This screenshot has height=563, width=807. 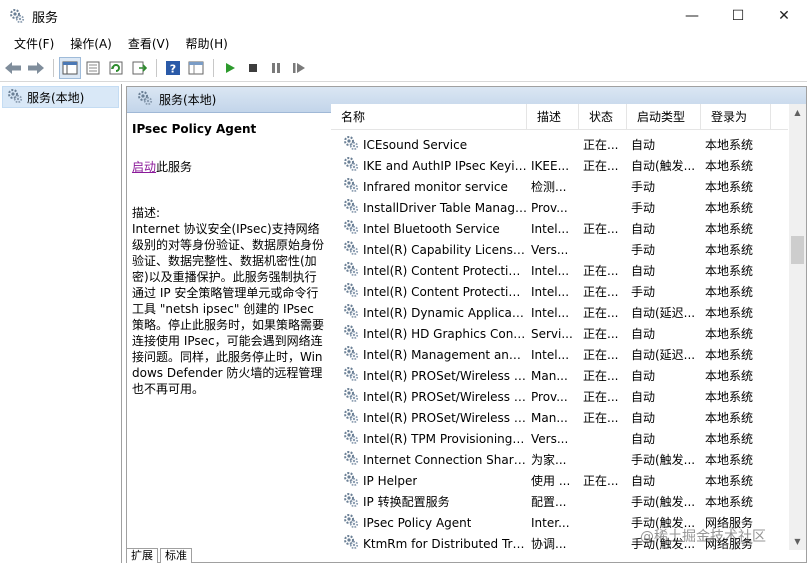 I want to click on column-header-description: 描述, so click(x=553, y=116).